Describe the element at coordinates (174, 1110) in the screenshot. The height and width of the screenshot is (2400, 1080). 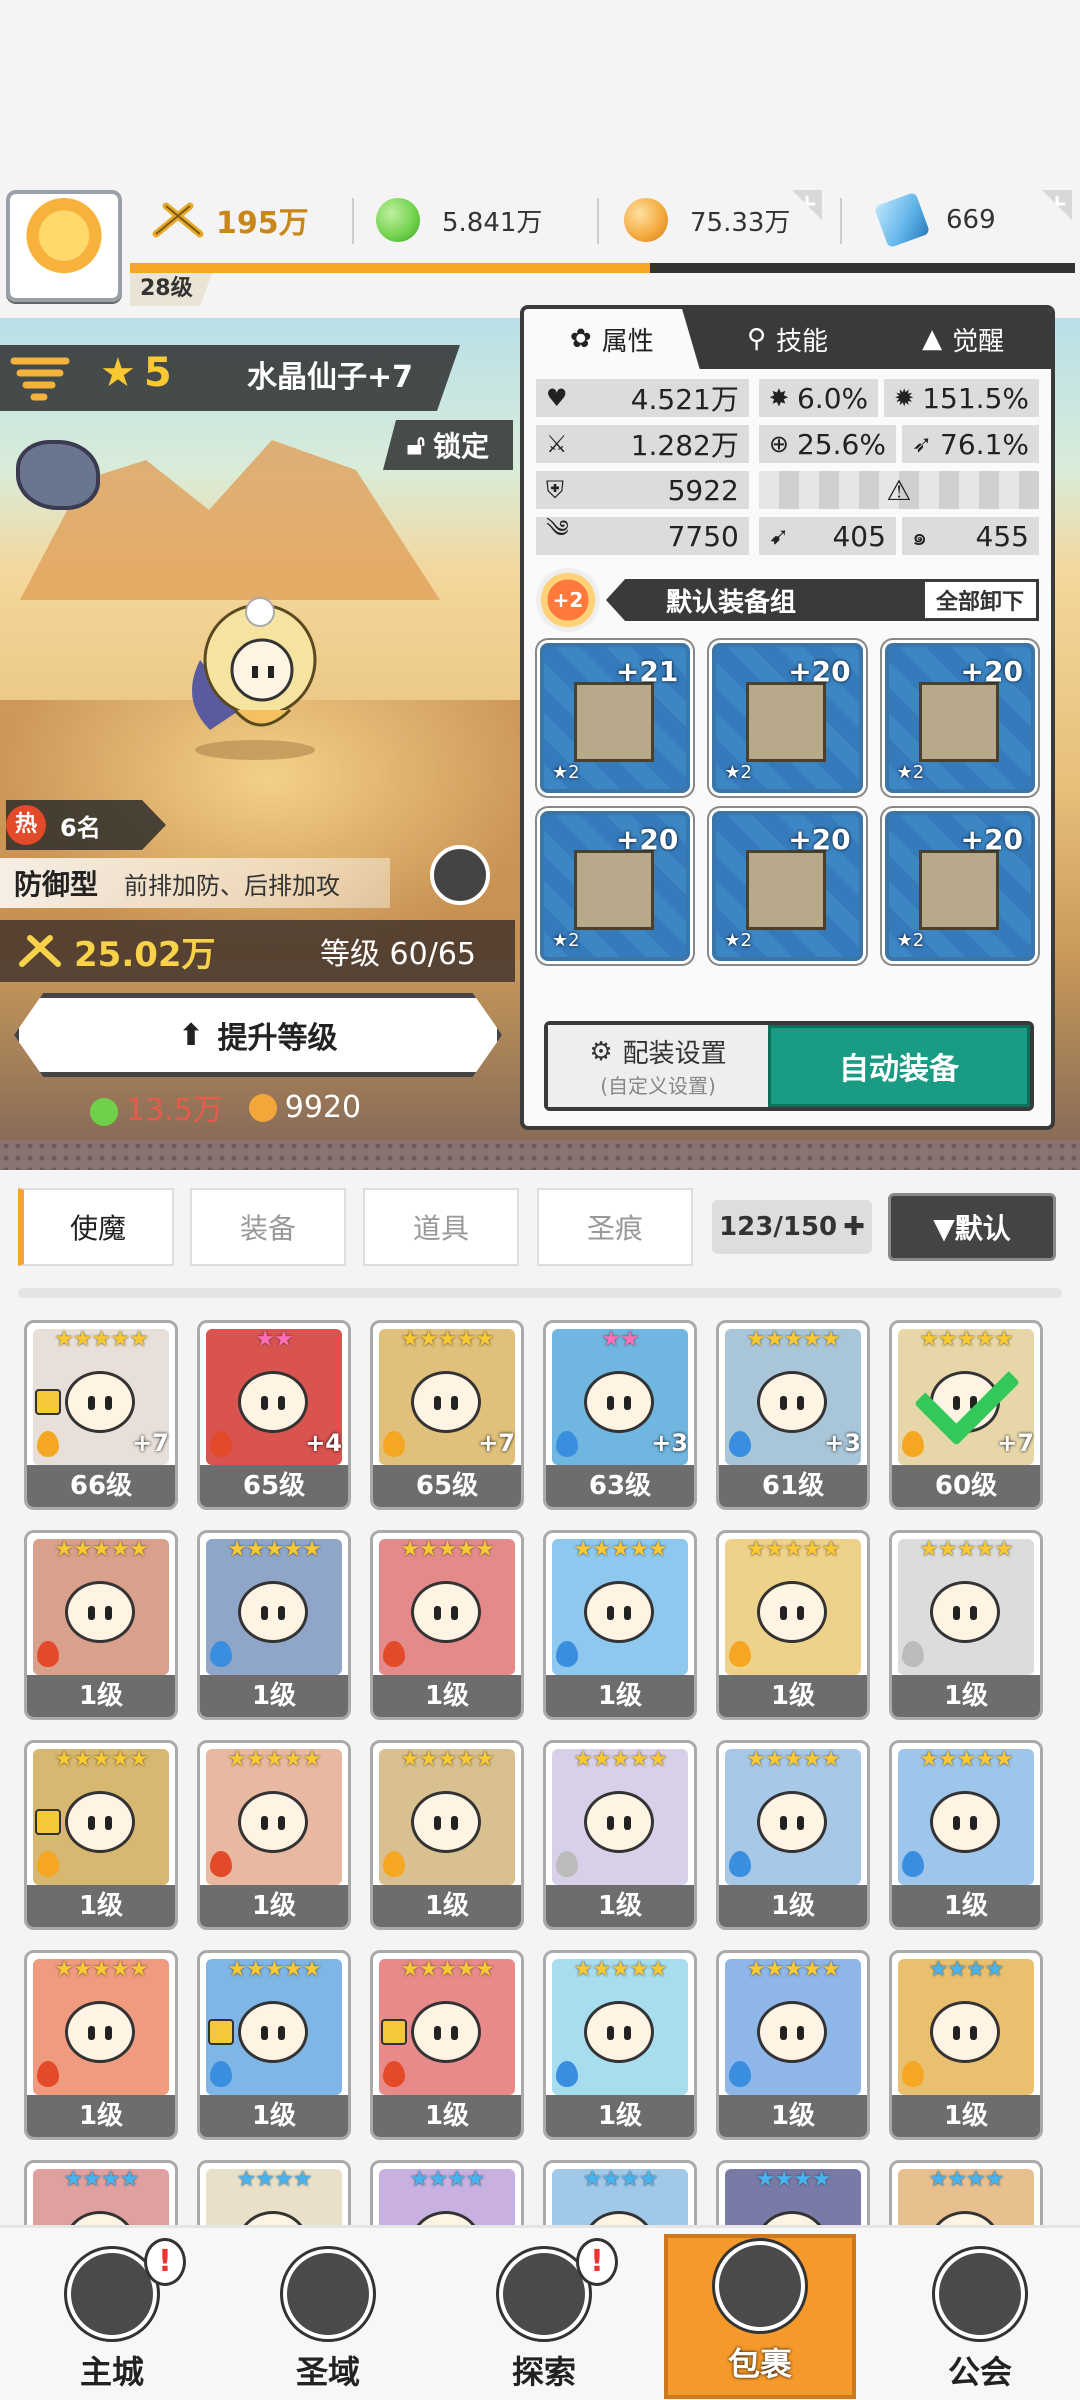
I see `cost-green-value: 13.5万` at that location.